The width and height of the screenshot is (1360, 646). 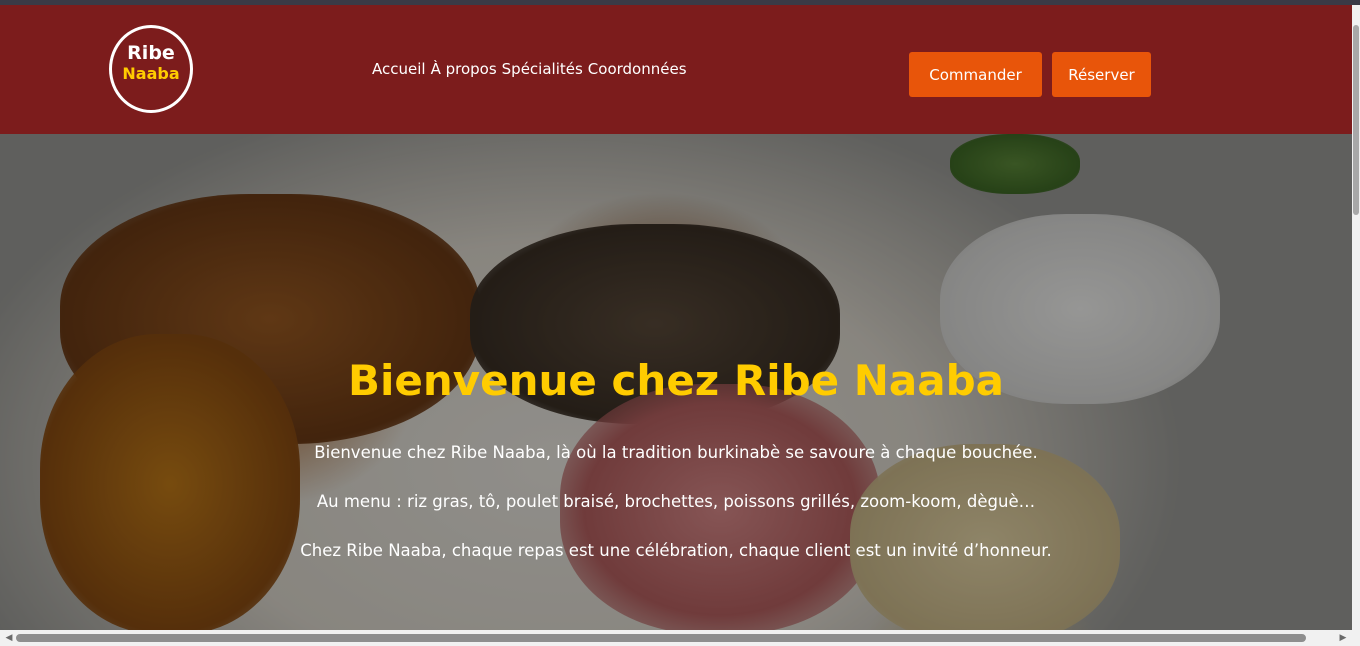 What do you see at coordinates (151, 53) in the screenshot?
I see `logo-text-ribe: Ribe` at bounding box center [151, 53].